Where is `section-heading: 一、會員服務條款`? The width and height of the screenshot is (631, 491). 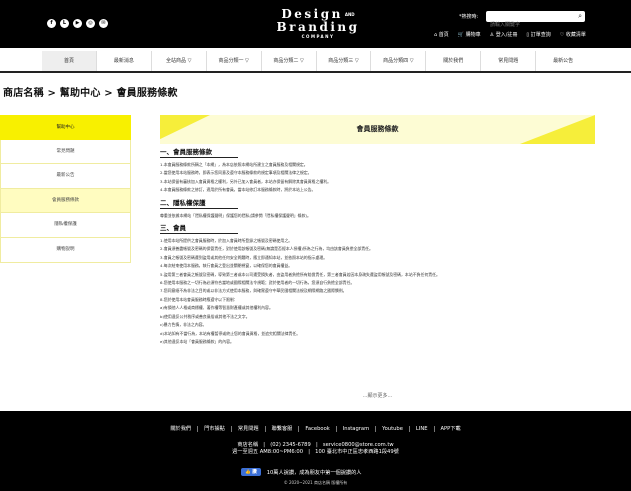 section-heading: 一、會員服務條款 is located at coordinates (186, 152).